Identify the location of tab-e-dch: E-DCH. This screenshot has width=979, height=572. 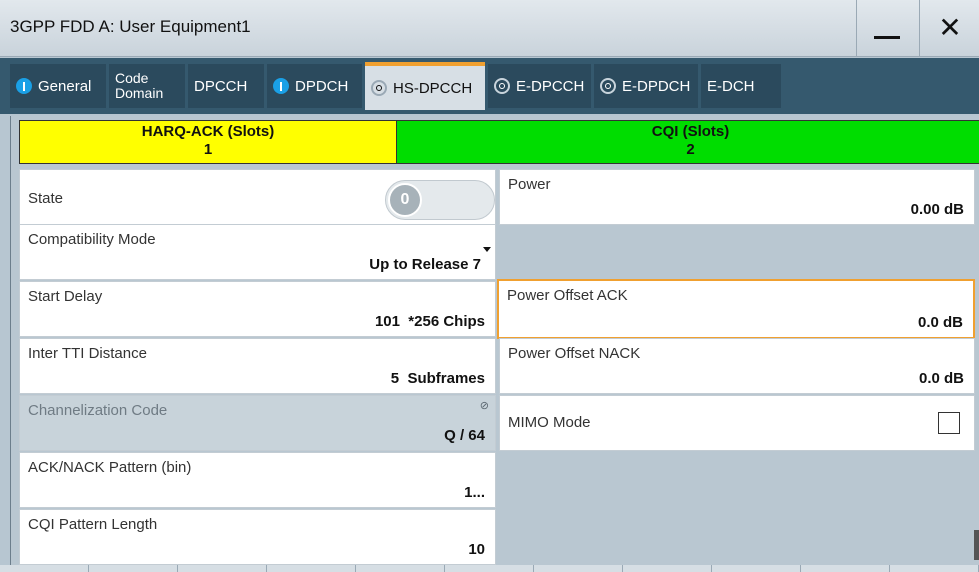
(741, 86).